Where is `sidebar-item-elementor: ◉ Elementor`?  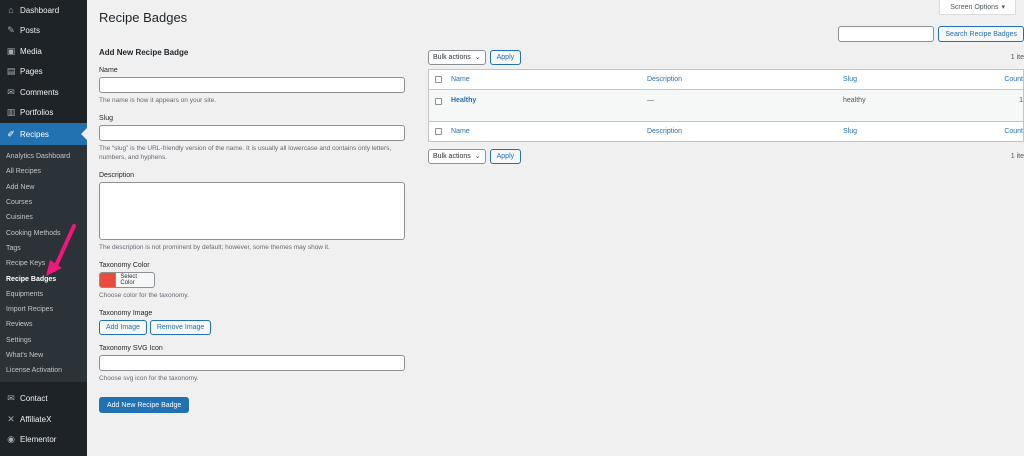 sidebar-item-elementor: ◉ Elementor is located at coordinates (43, 439).